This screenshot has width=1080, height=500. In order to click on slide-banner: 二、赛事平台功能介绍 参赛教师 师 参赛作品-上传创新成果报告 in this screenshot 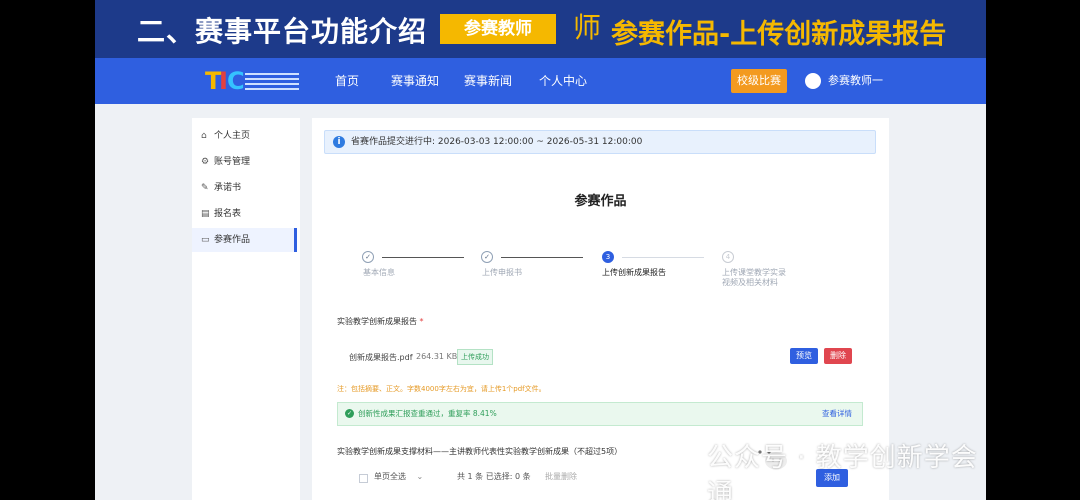, I will do `click(540, 29)`.